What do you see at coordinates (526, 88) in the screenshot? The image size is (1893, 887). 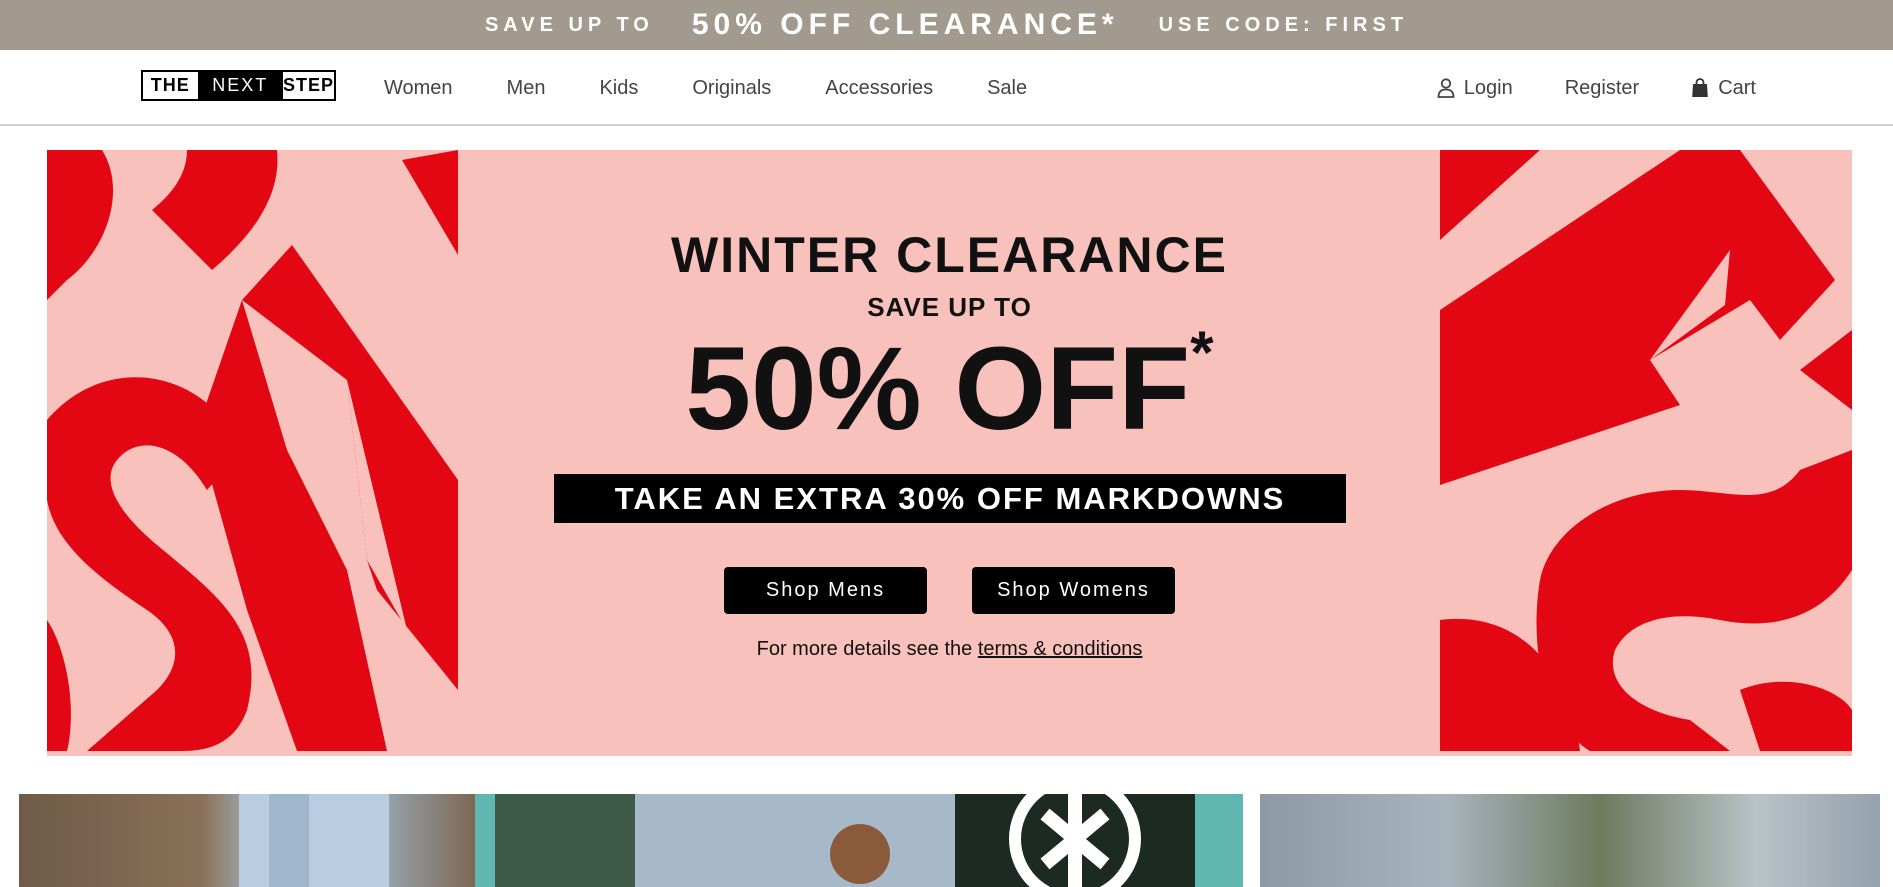 I see `nav-item-men: Men` at bounding box center [526, 88].